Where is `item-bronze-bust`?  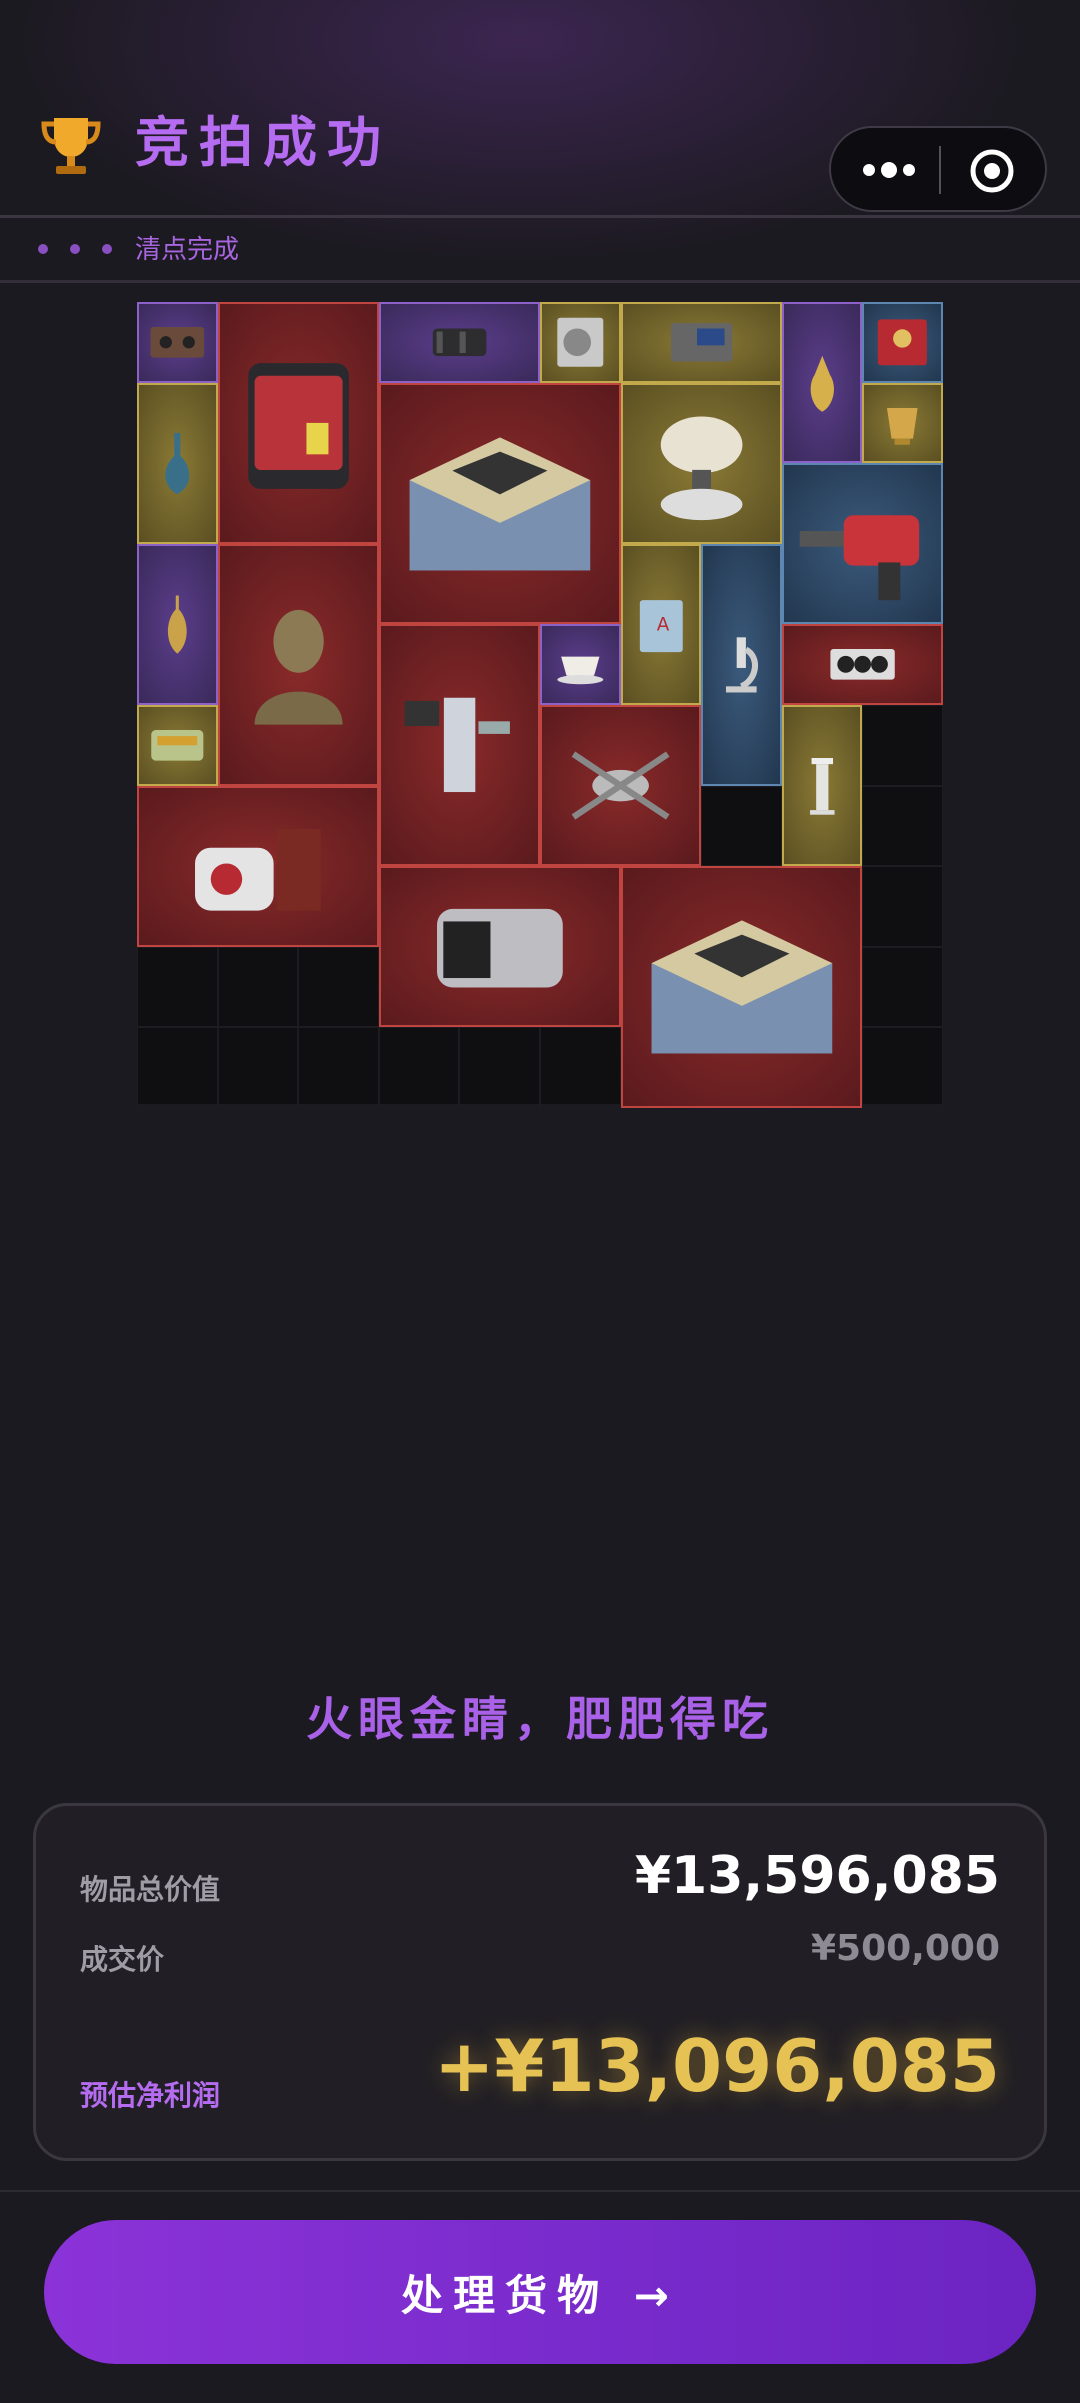
item-bronze-bust is located at coordinates (298, 664).